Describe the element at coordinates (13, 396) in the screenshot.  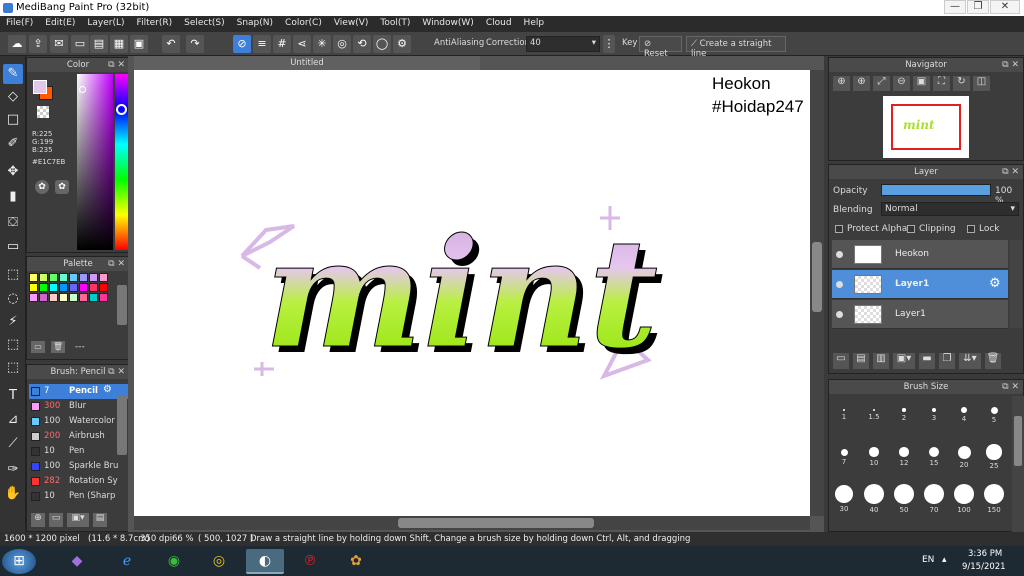
I see `text-tool-icon: T` at that location.